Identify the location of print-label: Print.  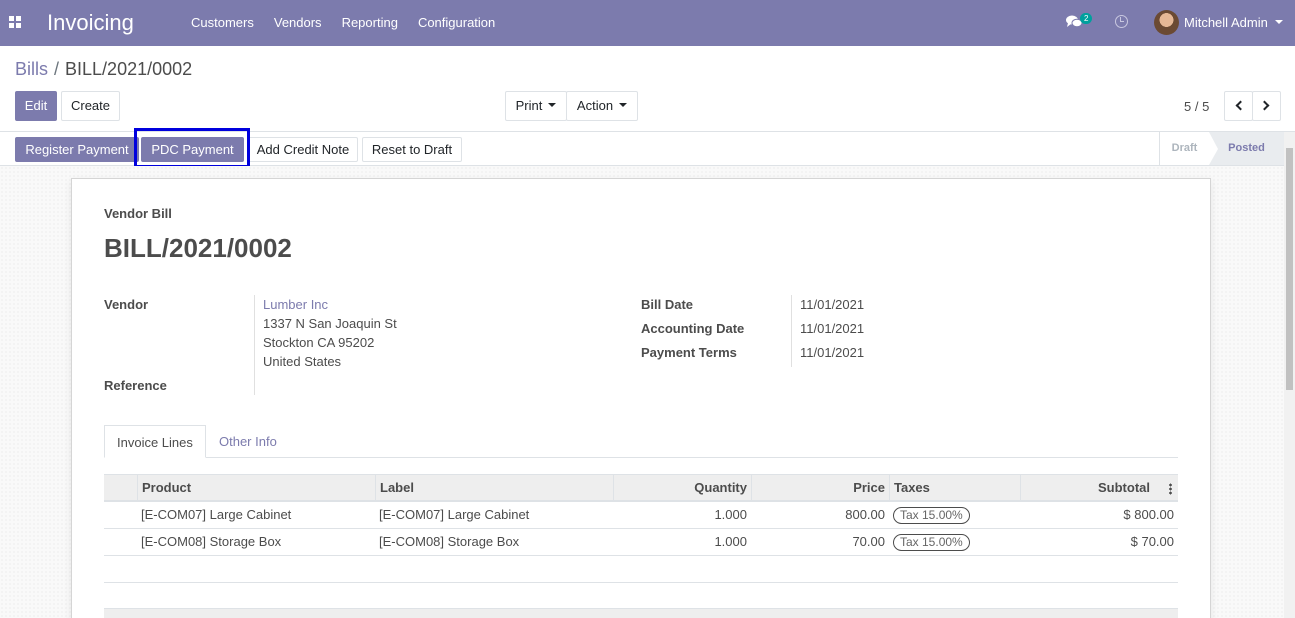
(529, 105).